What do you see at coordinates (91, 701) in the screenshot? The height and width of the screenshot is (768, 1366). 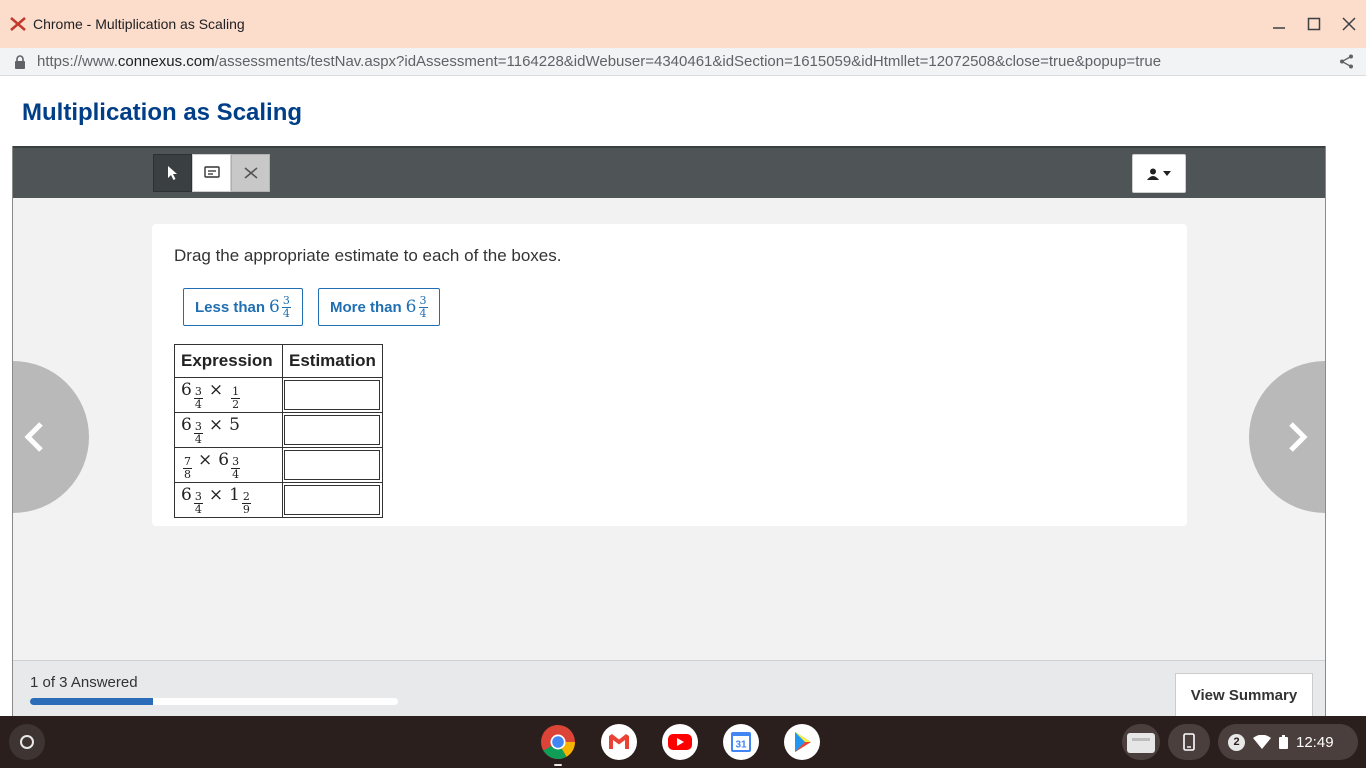 I see `progress-bar-fill` at bounding box center [91, 701].